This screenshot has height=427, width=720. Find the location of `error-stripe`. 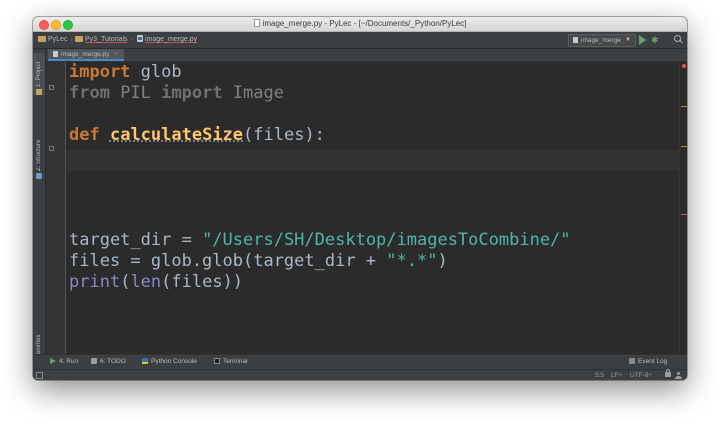

error-stripe is located at coordinates (683, 208).